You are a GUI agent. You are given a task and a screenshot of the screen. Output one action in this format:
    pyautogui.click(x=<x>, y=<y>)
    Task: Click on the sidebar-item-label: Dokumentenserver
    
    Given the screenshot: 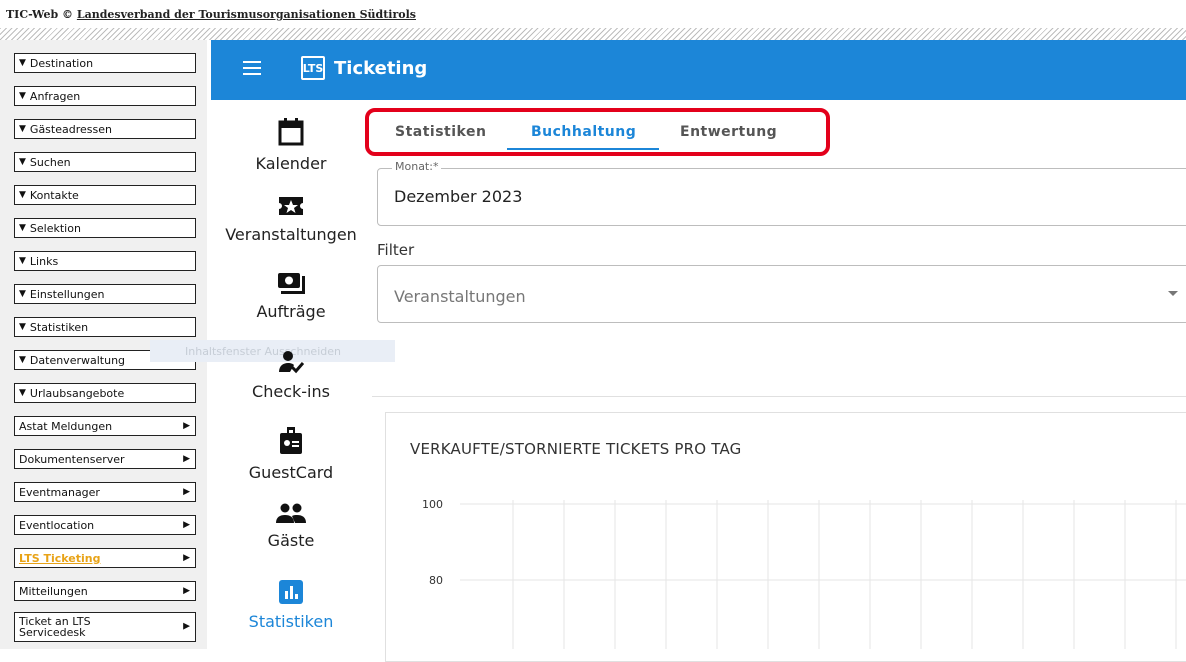 What is the action you would take?
    pyautogui.click(x=72, y=459)
    